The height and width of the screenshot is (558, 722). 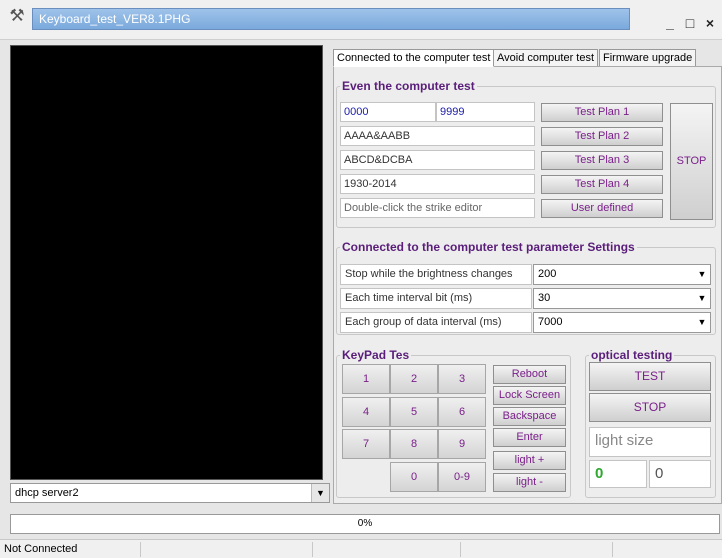 I want to click on light-value-left: 0, so click(x=618, y=474).